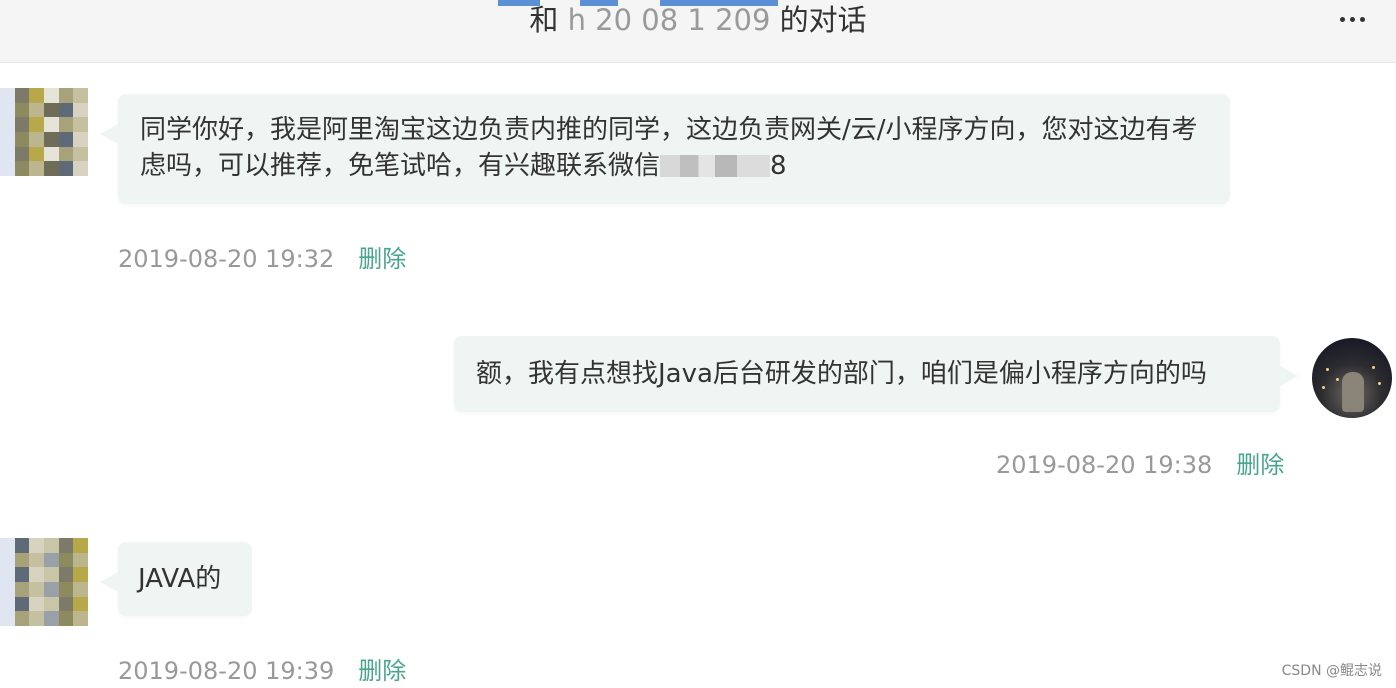 This screenshot has height=688, width=1396. I want to click on message-meta: 2019-08-20 19:39 删除, so click(262, 671).